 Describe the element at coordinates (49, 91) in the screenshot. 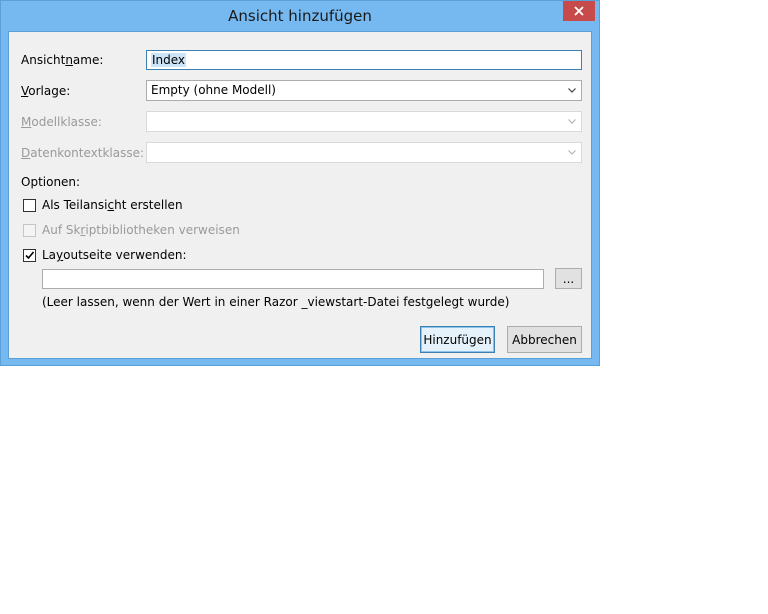

I see `template-label-post: orlage:` at that location.